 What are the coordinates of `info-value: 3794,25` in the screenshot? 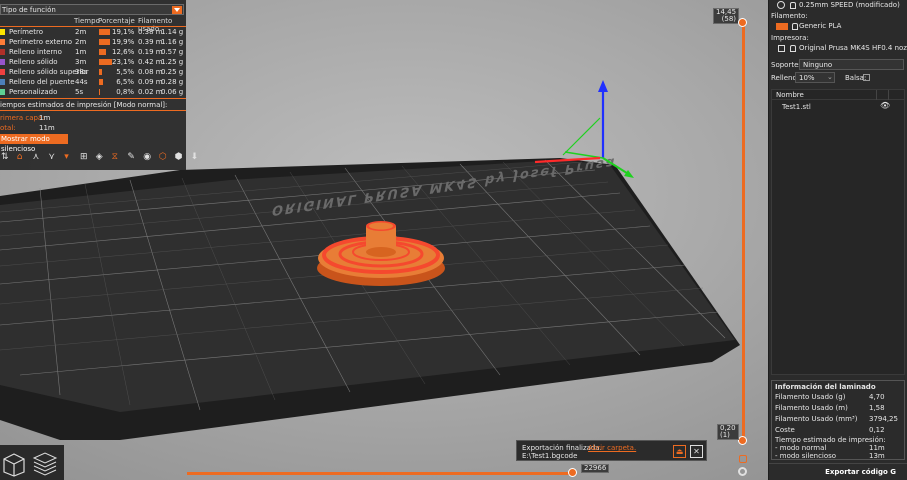 It's located at (883, 419).